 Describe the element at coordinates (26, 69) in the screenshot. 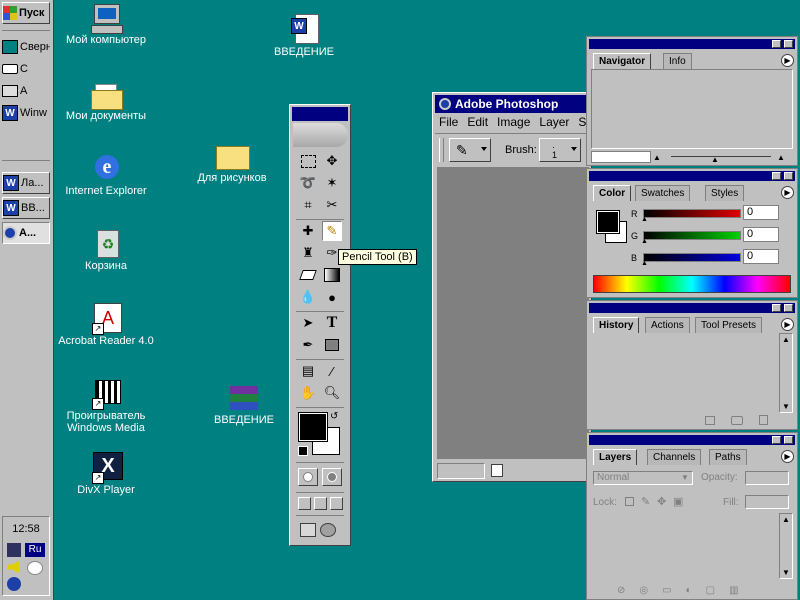

I see `quick-launch-item: С` at that location.